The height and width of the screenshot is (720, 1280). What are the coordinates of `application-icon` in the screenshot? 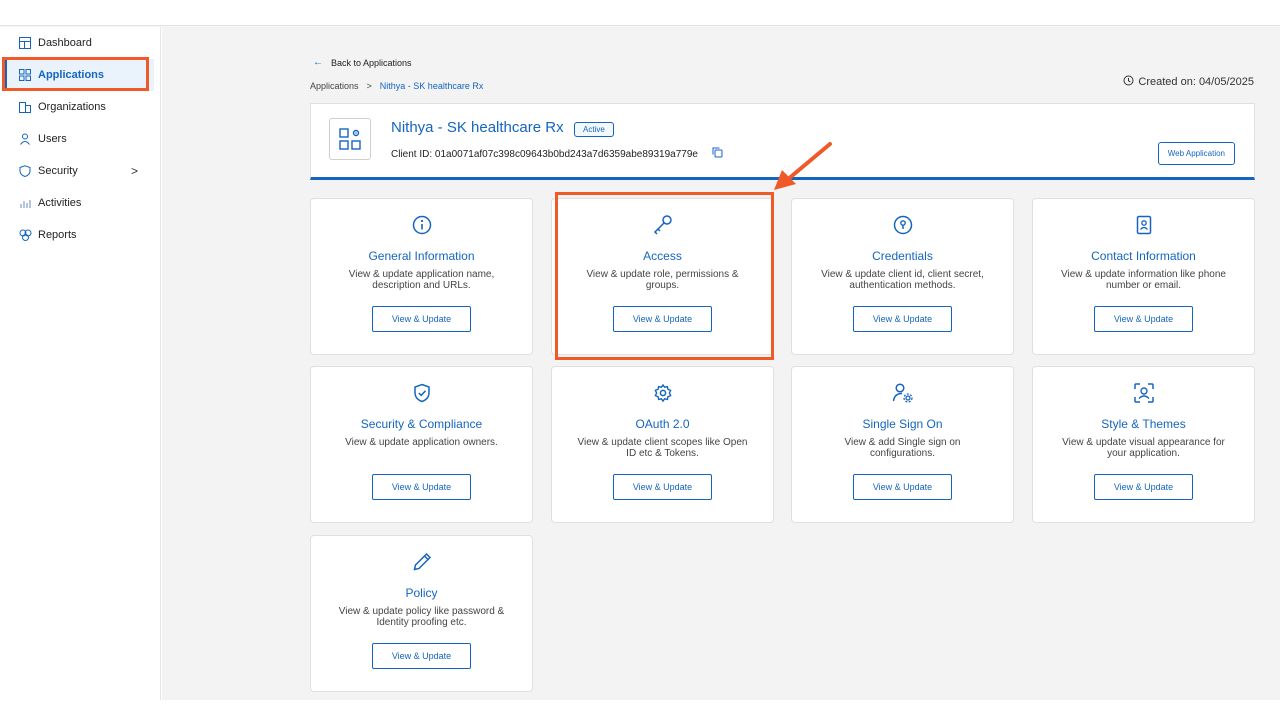 It's located at (350, 139).